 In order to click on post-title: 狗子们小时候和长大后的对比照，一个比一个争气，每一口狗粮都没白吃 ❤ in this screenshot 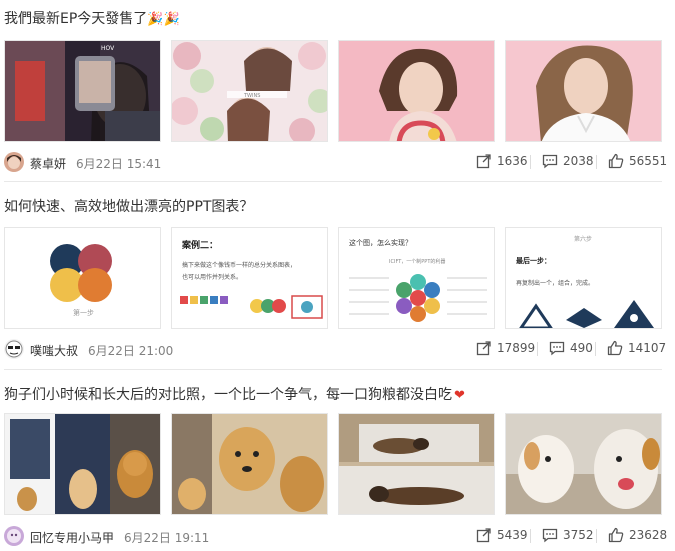, I will do `click(234, 394)`.